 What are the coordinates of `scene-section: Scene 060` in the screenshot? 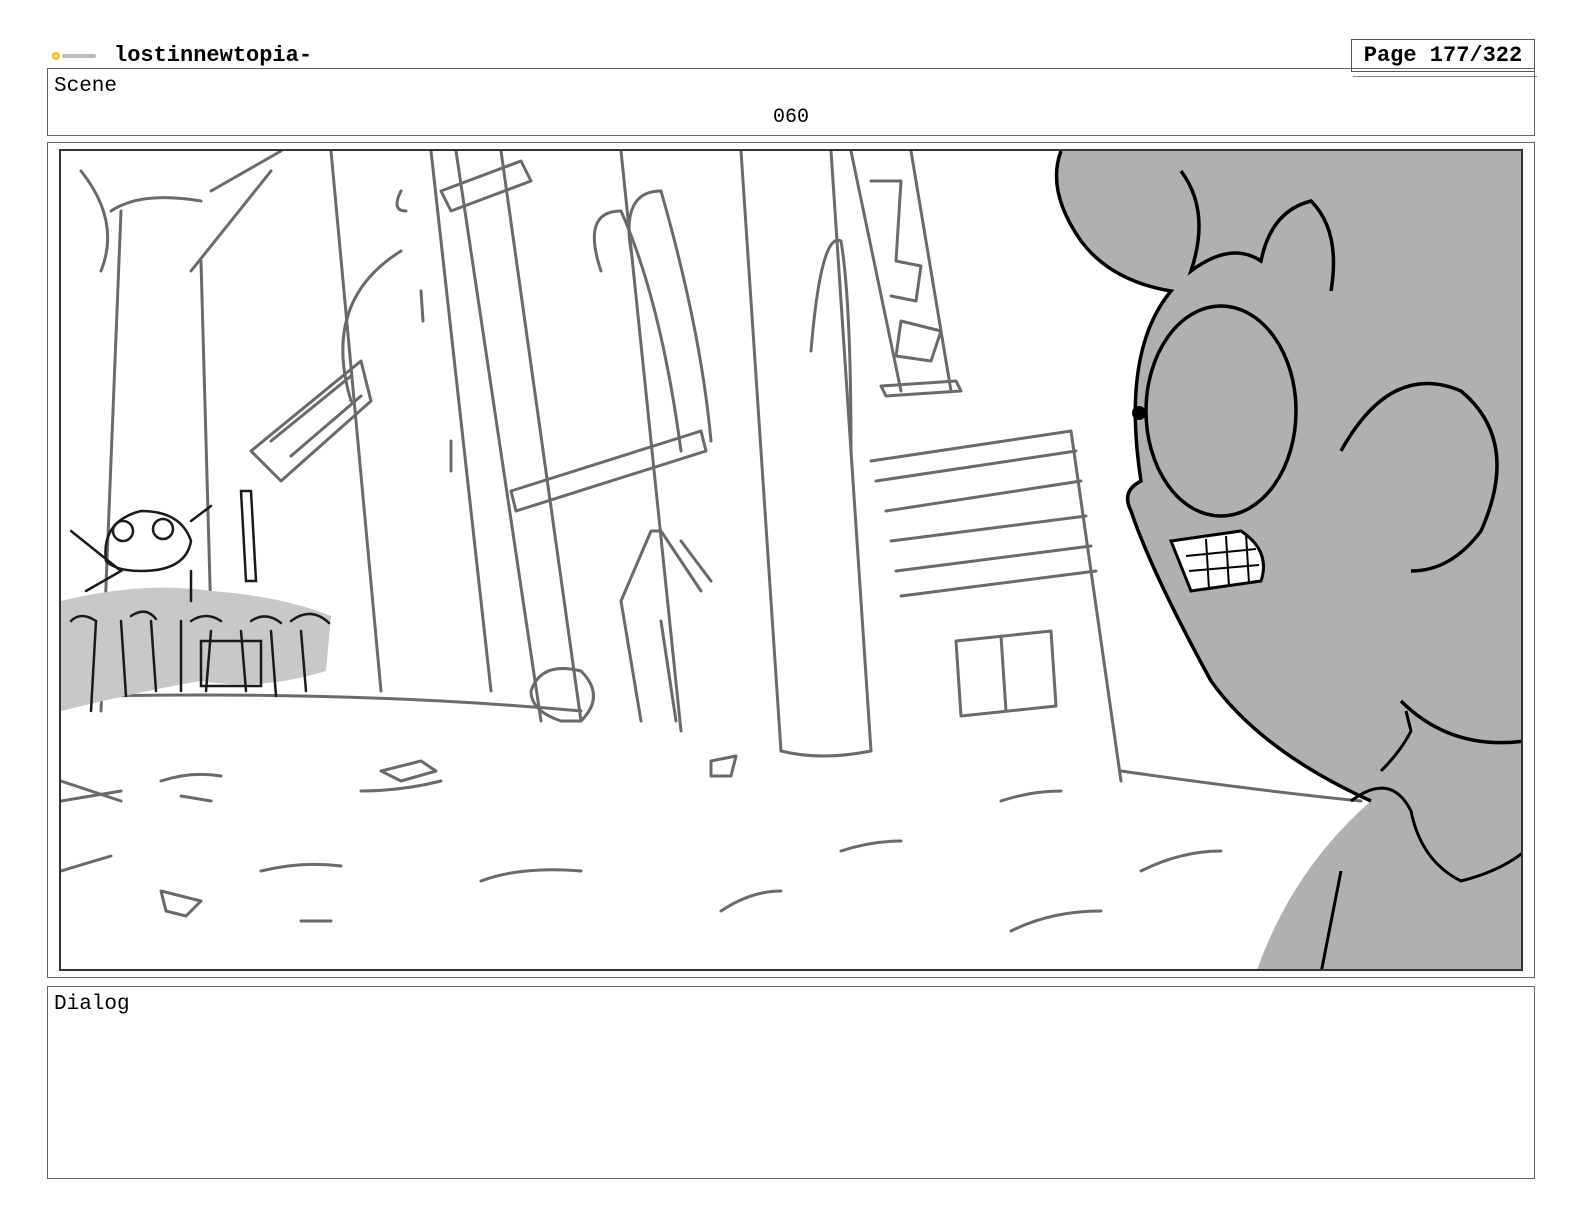 It's located at (791, 102).